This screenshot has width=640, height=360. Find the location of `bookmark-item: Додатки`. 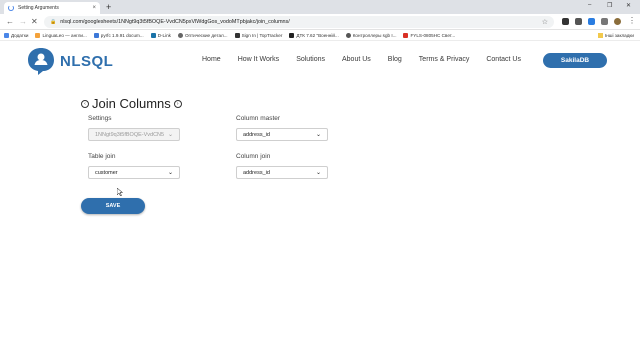

bookmark-item: Додатки is located at coordinates (16, 35).